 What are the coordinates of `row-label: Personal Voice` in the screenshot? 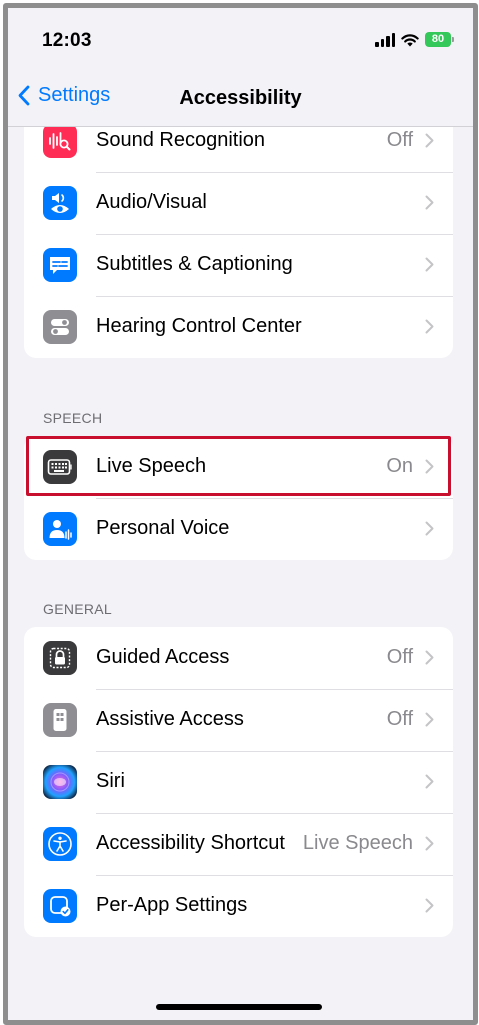 It's located at (163, 528).